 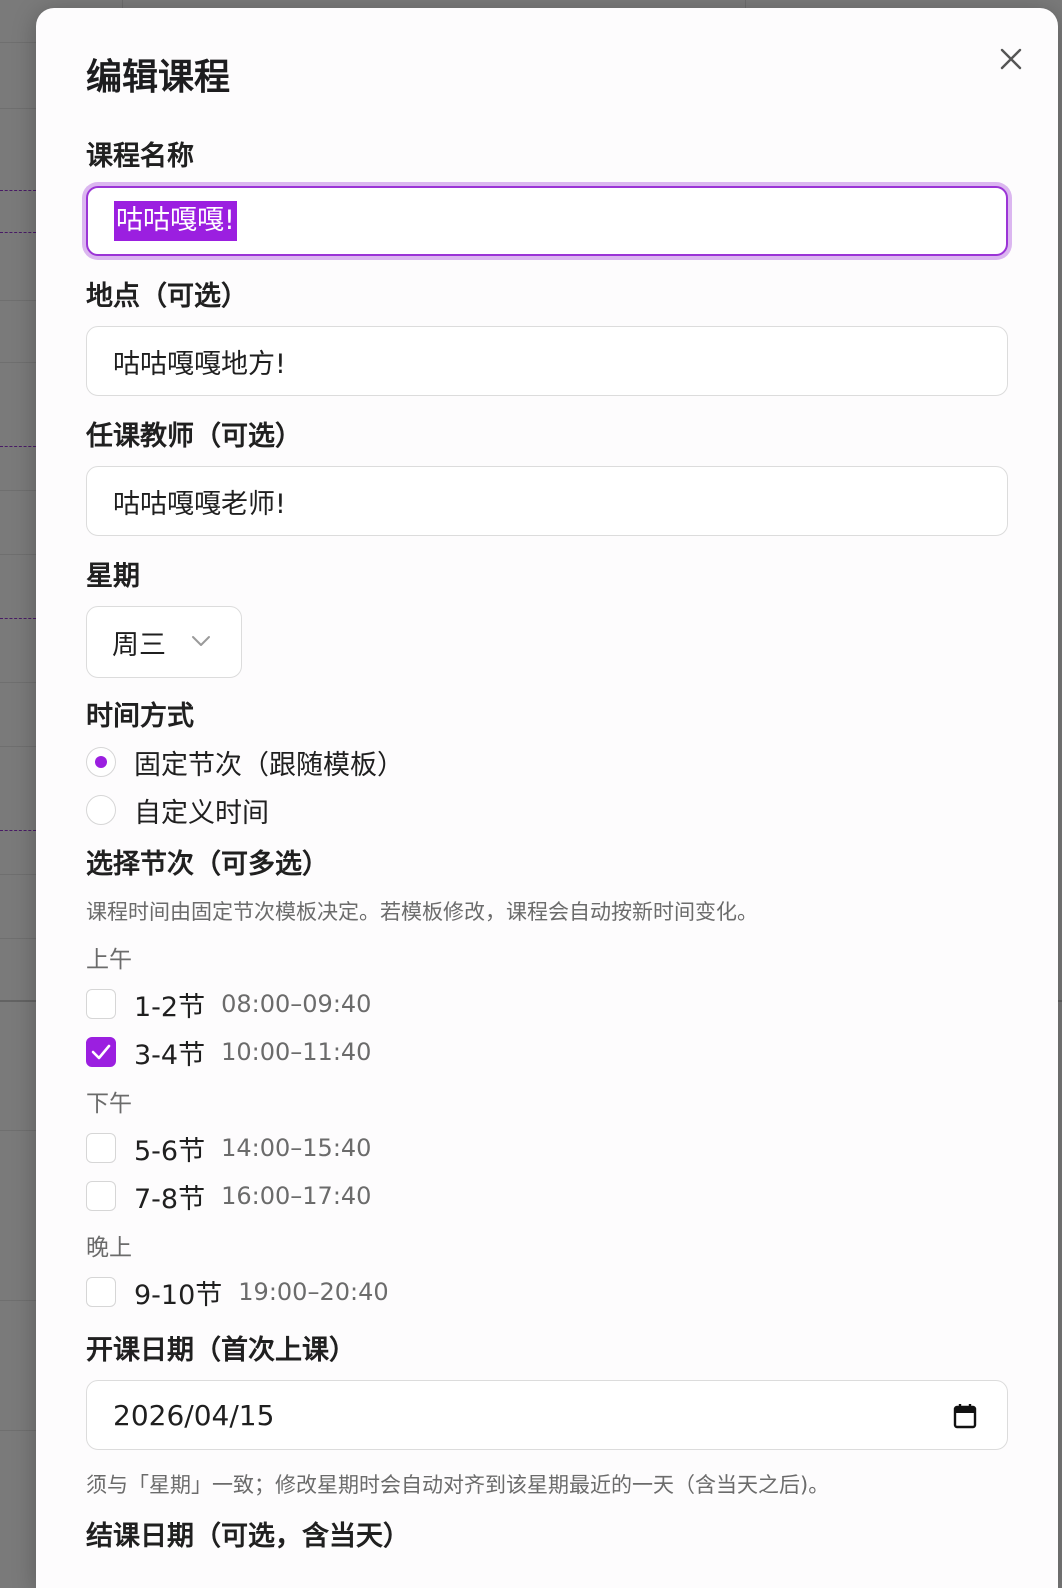 What do you see at coordinates (422, 912) in the screenshot?
I see `periods-hint: 课程时间由固定节次模板决定。若模板修改，课程会自动按新时间变化。` at bounding box center [422, 912].